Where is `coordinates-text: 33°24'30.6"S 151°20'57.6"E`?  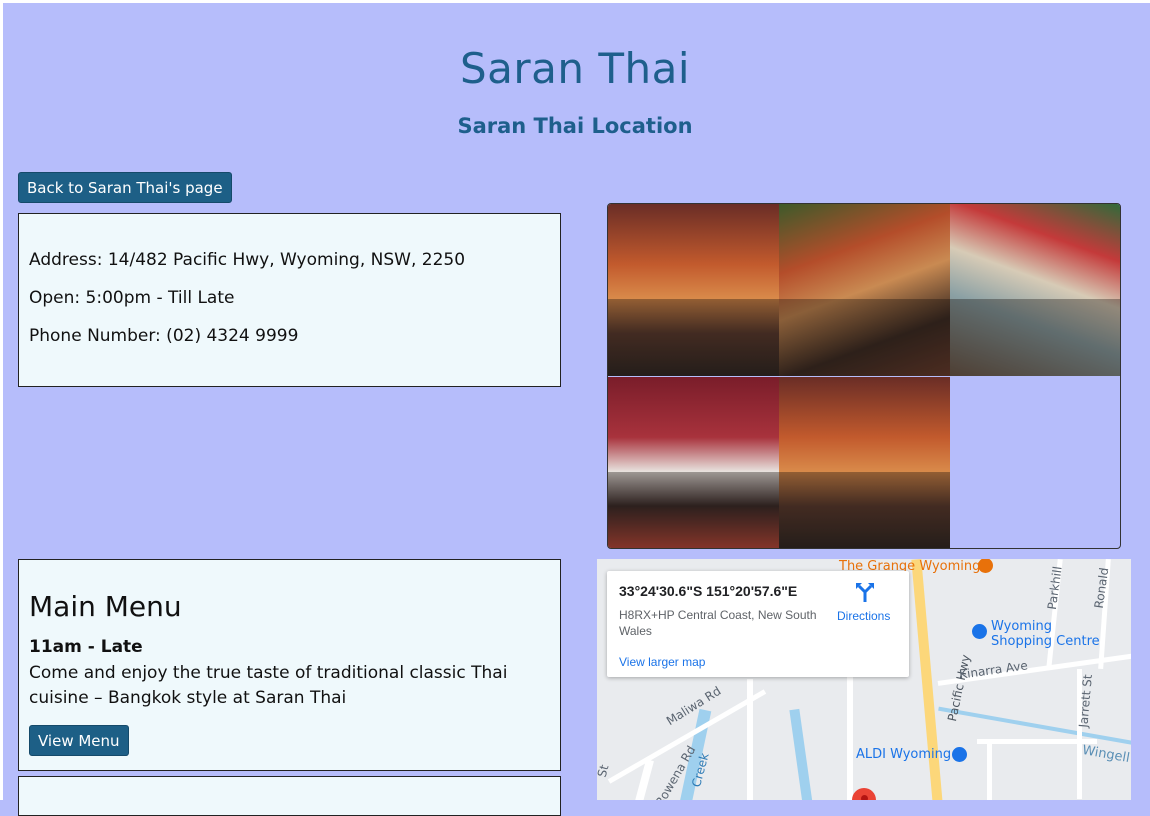
coordinates-text: 33°24'30.6"S 151°20'57.6"E is located at coordinates (708, 591).